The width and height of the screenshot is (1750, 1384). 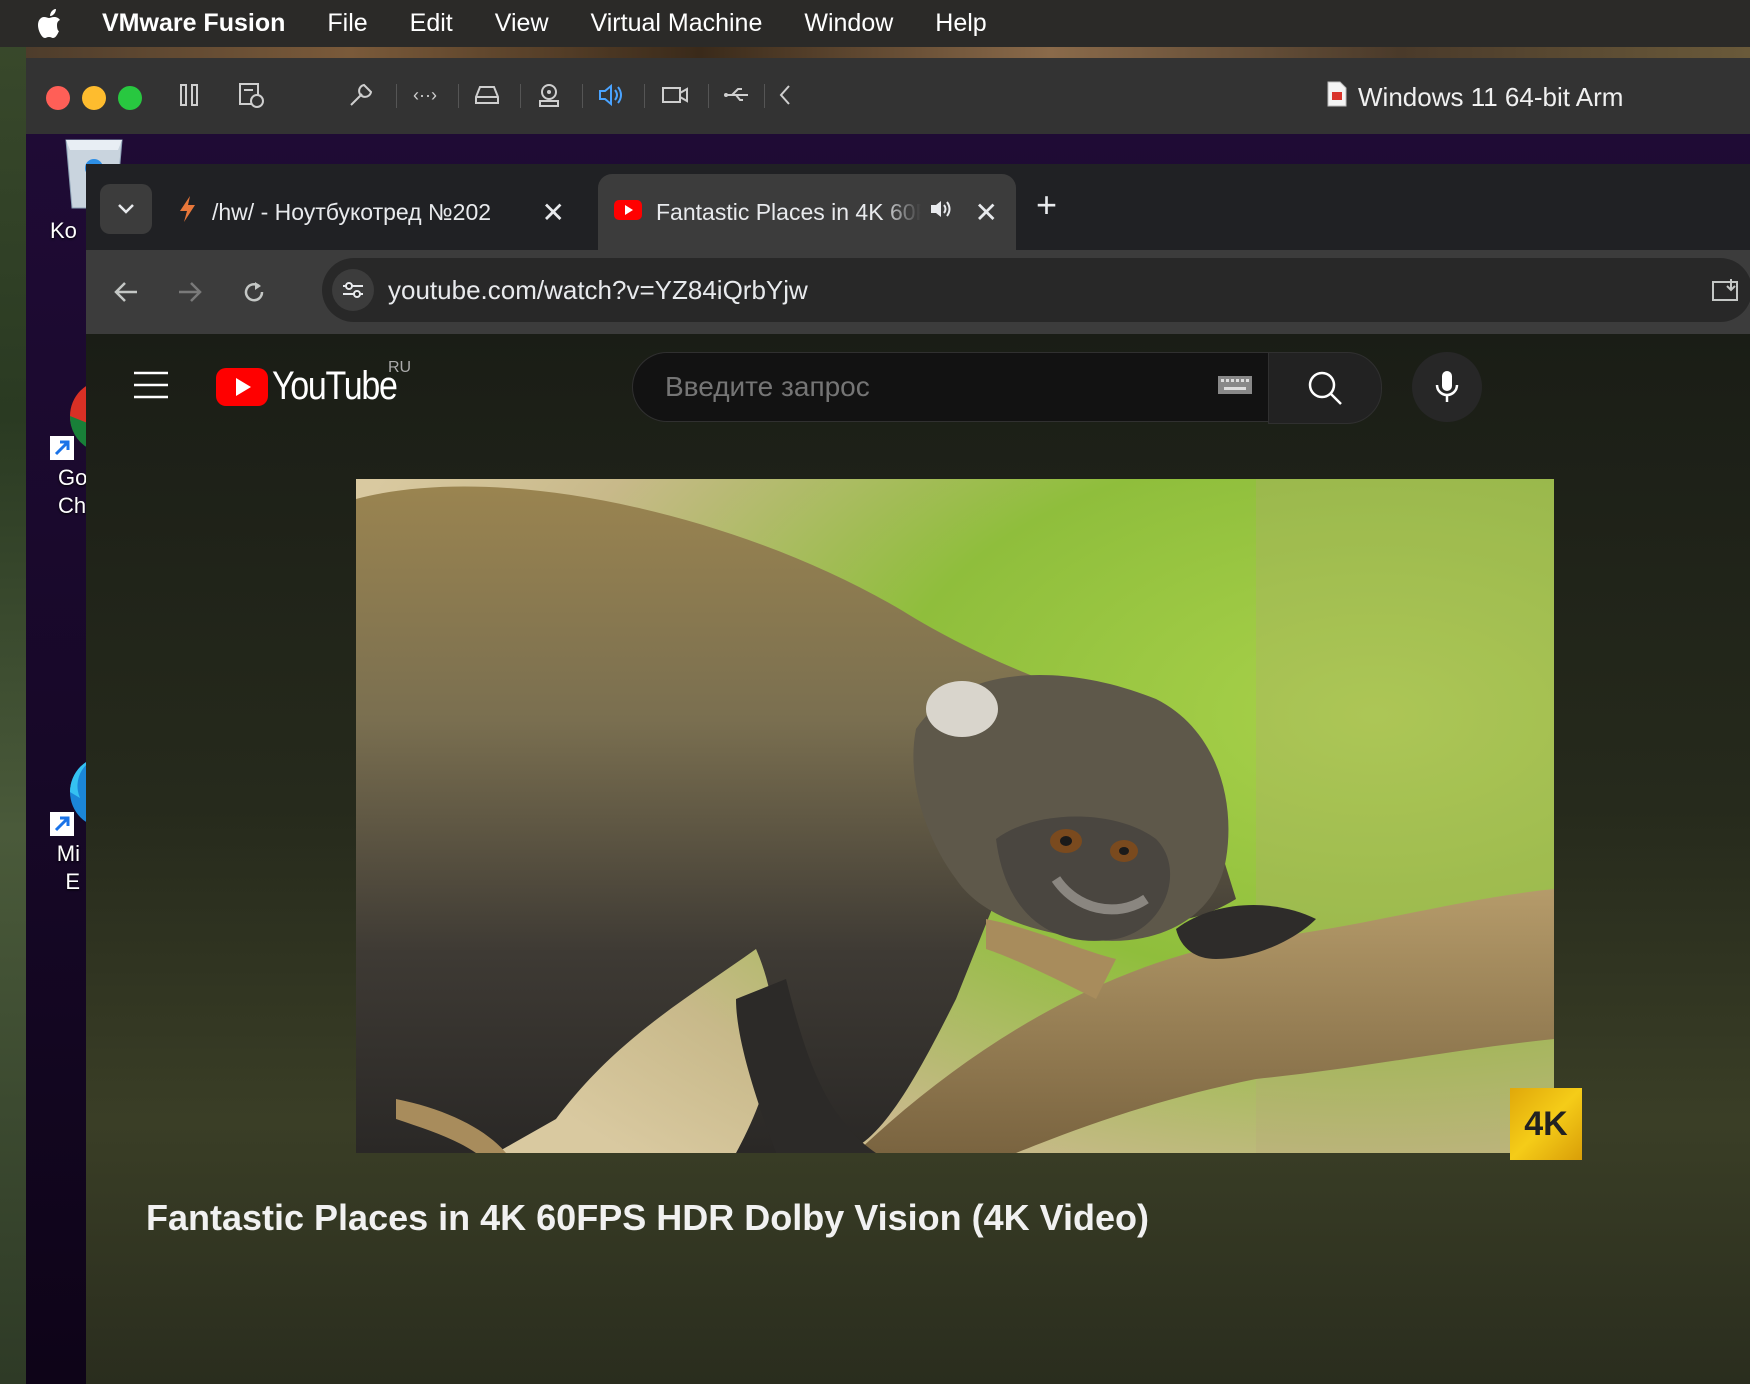 I want to click on site-info-icon, so click(x=353, y=290).